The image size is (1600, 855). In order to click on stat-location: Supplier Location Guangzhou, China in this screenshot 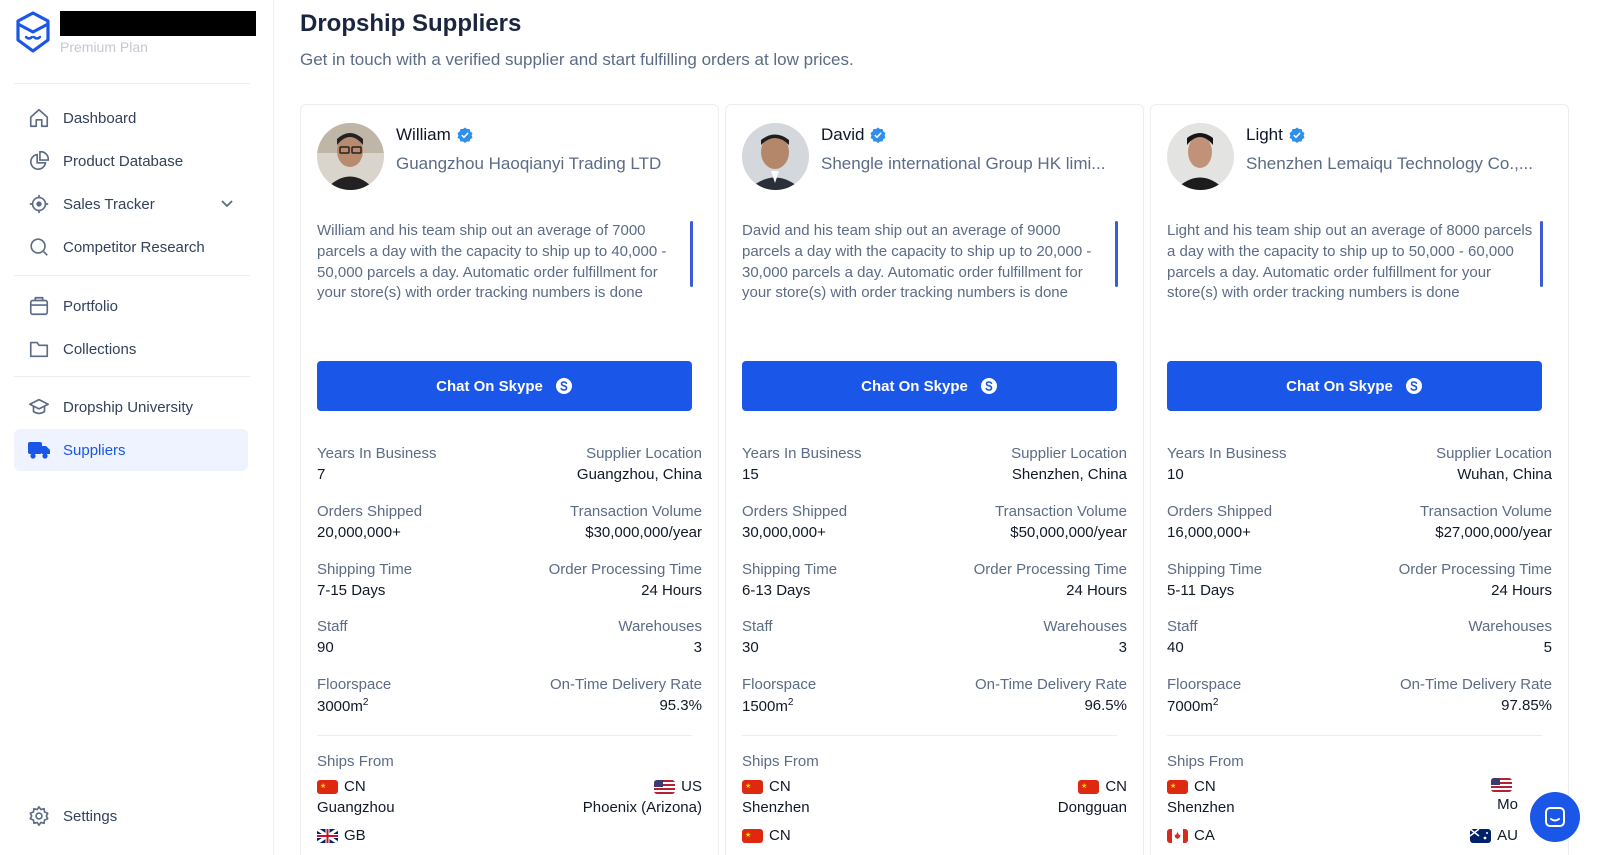, I will do `click(639, 464)`.